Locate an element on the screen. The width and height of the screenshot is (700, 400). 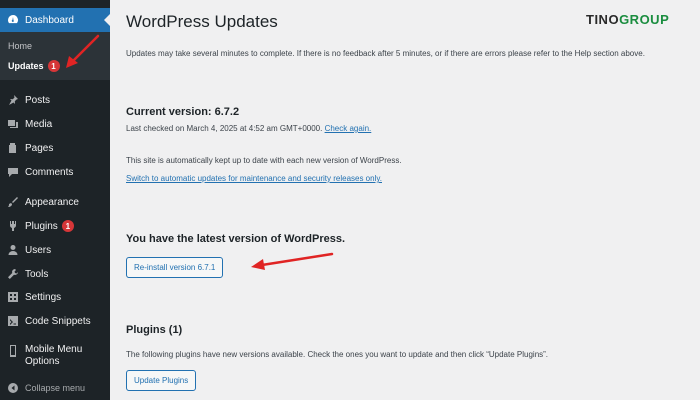
dashboard-icon is located at coordinates (13, 20).